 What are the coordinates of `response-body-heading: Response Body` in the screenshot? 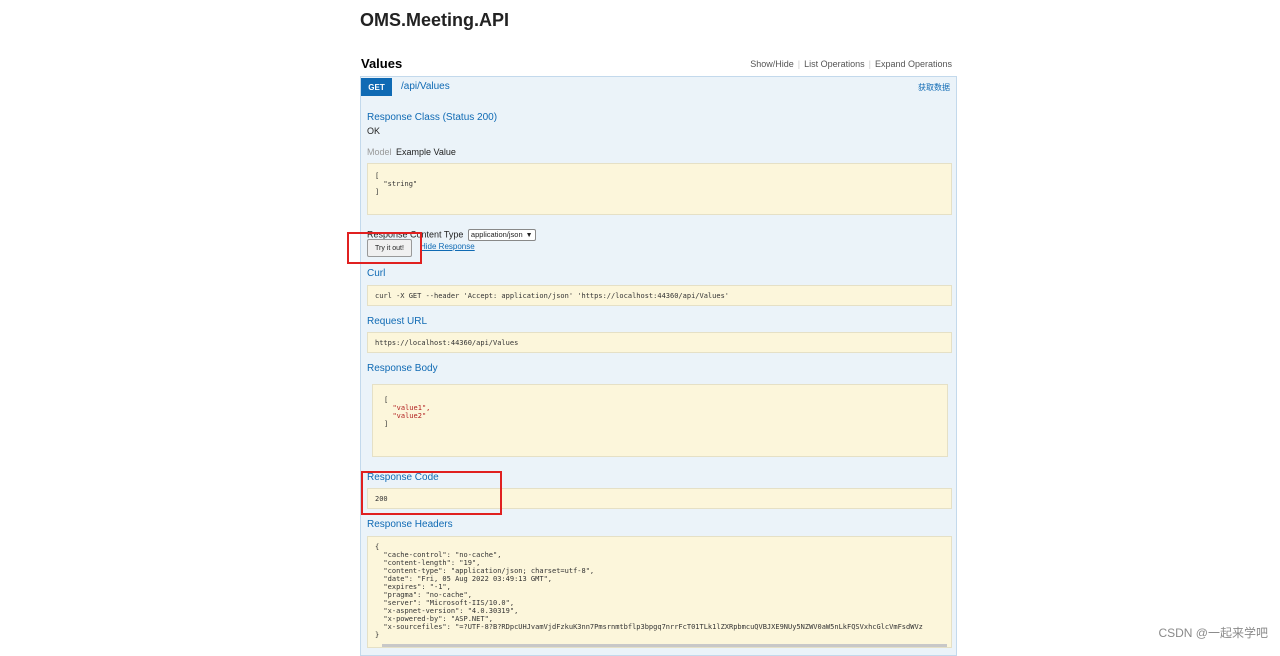 It's located at (402, 368).